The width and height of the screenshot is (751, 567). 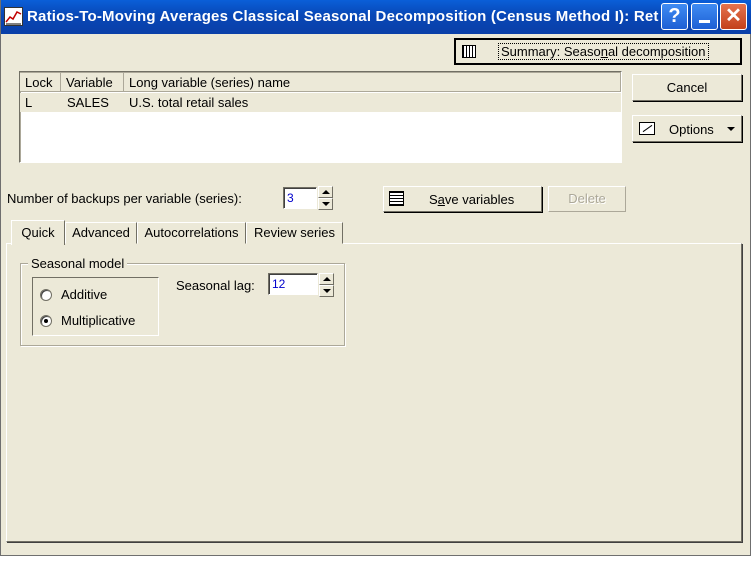 What do you see at coordinates (293, 284) in the screenshot?
I see `seasonal-lag-input: 12` at bounding box center [293, 284].